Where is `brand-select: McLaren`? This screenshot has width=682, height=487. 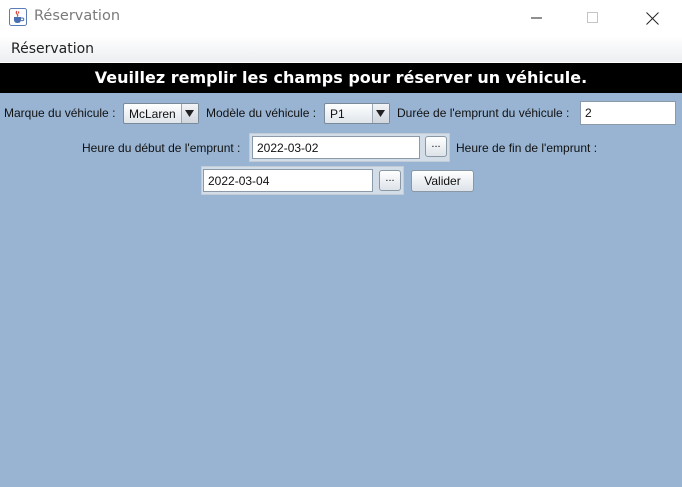
brand-select: McLaren is located at coordinates (161, 113).